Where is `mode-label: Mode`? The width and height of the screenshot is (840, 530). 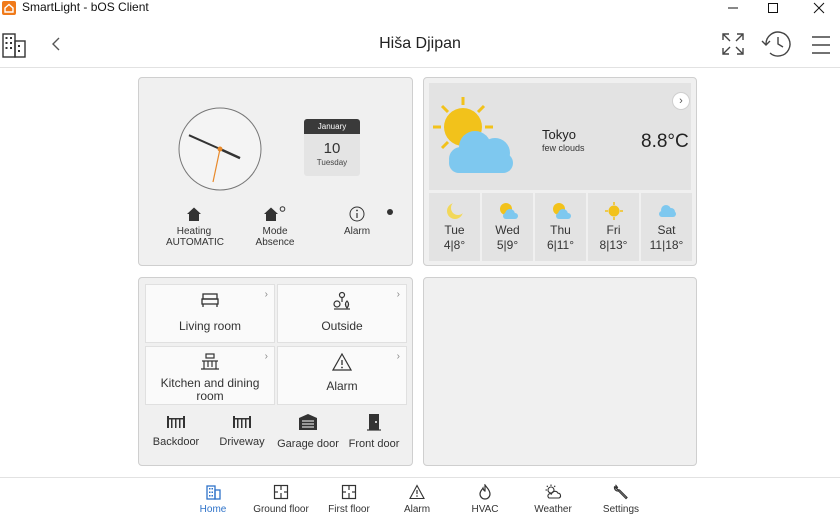 mode-label: Mode is located at coordinates (275, 231).